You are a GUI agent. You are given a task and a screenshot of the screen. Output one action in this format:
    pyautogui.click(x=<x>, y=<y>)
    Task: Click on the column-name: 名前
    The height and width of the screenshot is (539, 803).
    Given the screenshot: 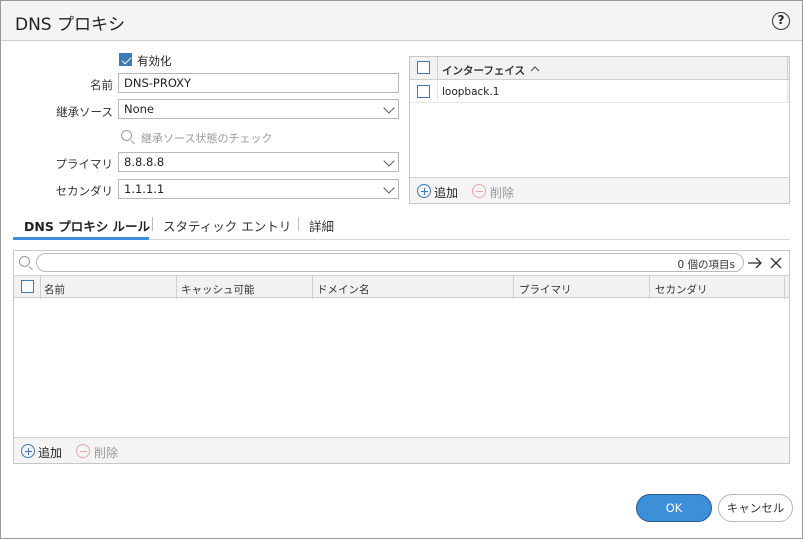 What is the action you would take?
    pyautogui.click(x=54, y=289)
    